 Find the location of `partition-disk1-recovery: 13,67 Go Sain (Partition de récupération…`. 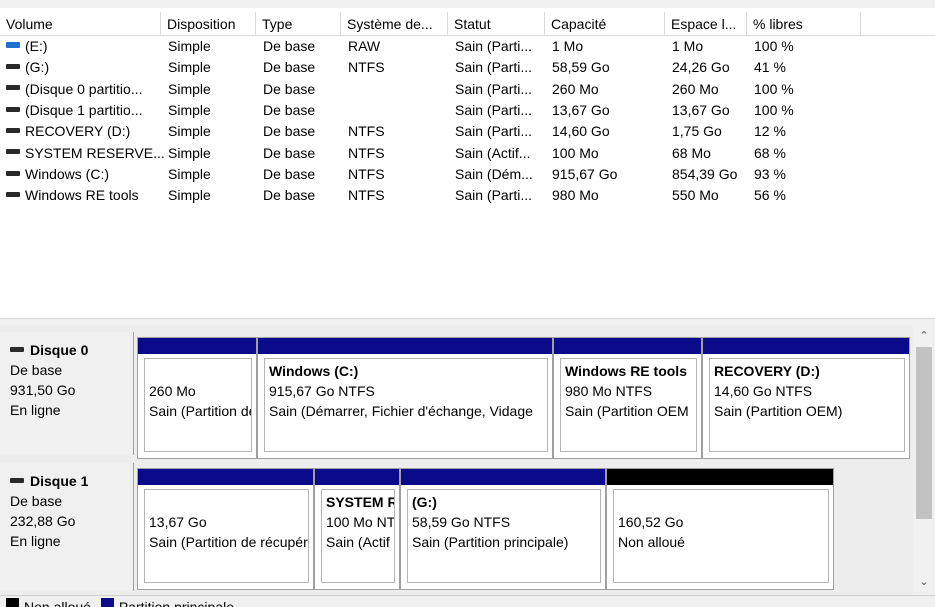

partition-disk1-recovery: 13,67 Go Sain (Partition de récupération… is located at coordinates (225, 529).